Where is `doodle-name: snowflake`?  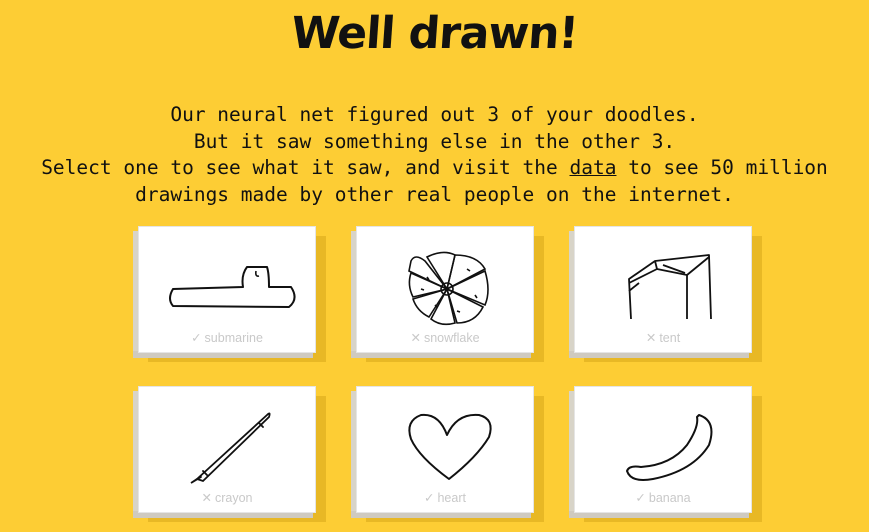
doodle-name: snowflake is located at coordinates (451, 338).